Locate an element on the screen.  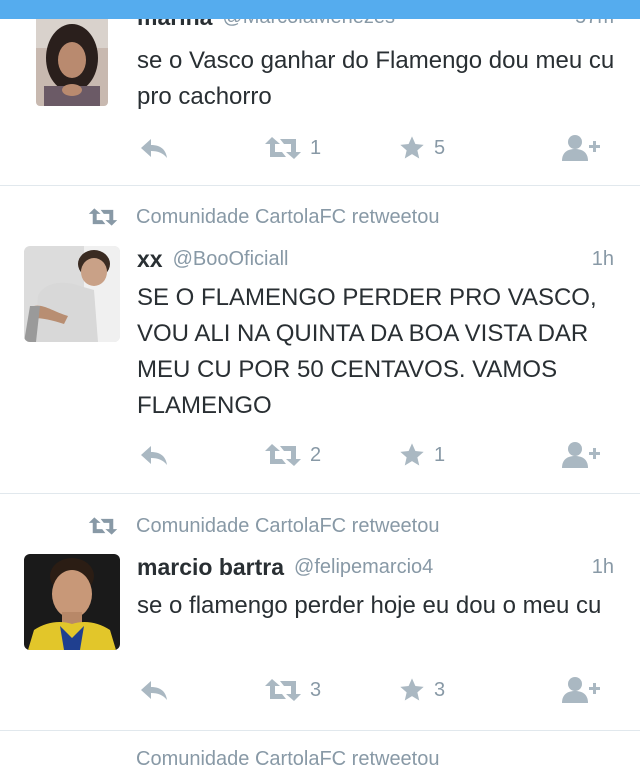
user-name: marcio bartra is located at coordinates (210, 567).